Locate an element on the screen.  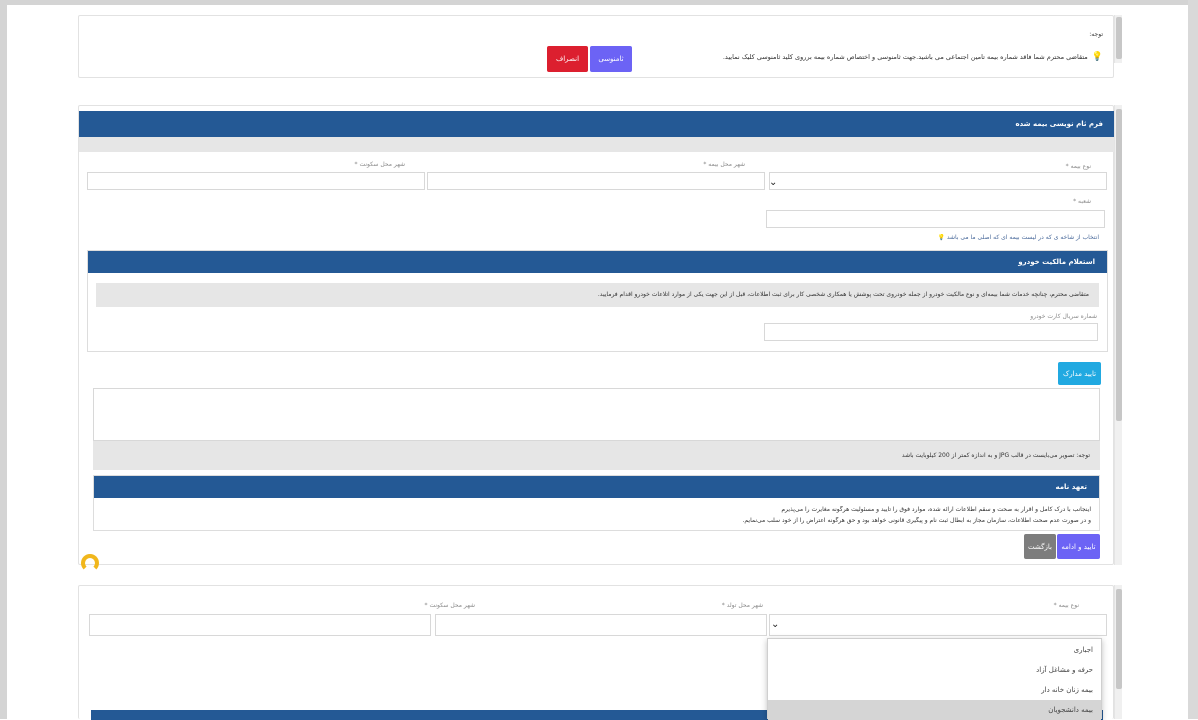
inquiry-field-label: شماره سریال کارت خودرو is located at coordinates (1063, 316).